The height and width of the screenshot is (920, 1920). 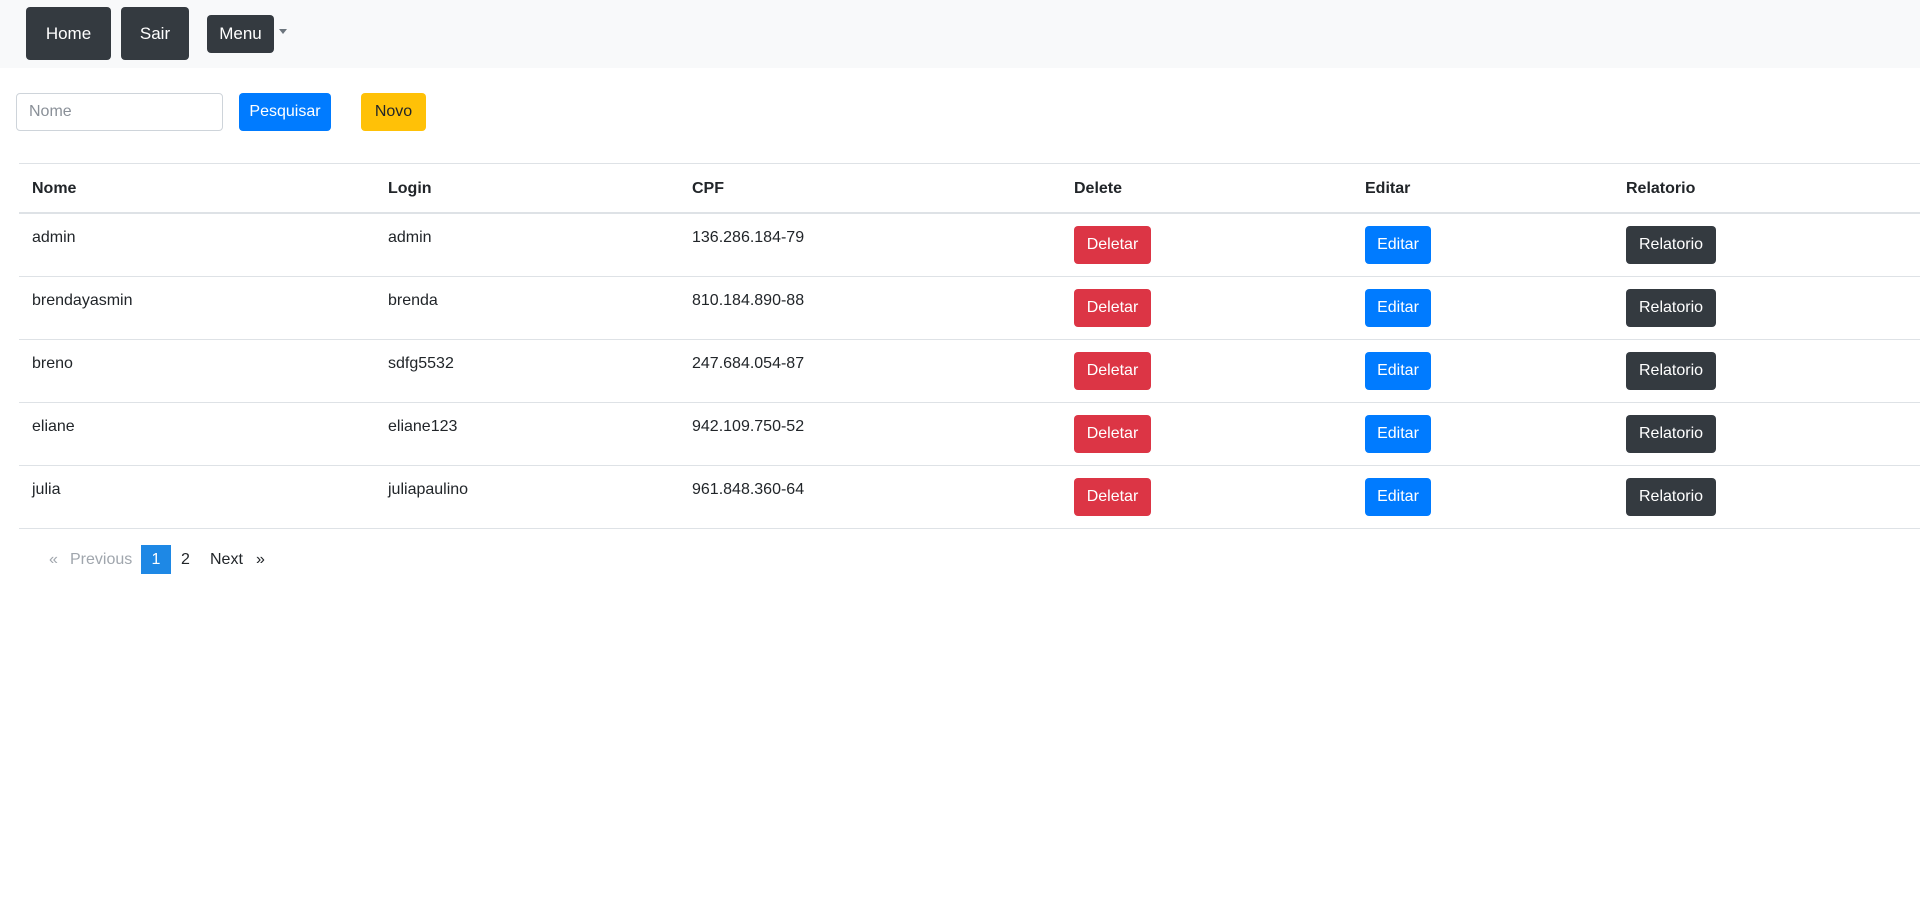 What do you see at coordinates (101, 559) in the screenshot?
I see `previous-page-link: Previous` at bounding box center [101, 559].